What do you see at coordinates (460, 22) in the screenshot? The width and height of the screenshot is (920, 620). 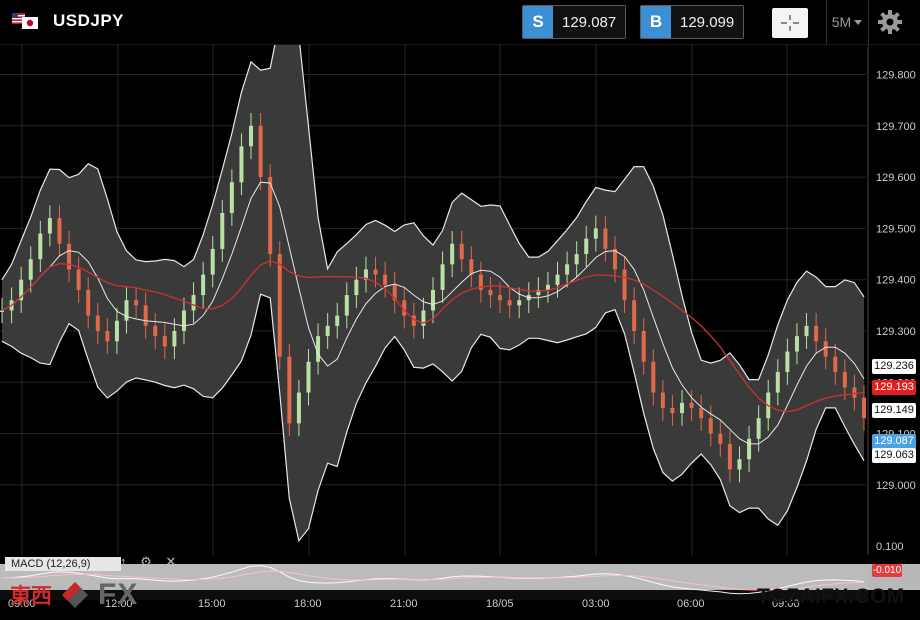 I see `top-bar: USDJPY S 129.087 B 129.099 5M` at bounding box center [460, 22].